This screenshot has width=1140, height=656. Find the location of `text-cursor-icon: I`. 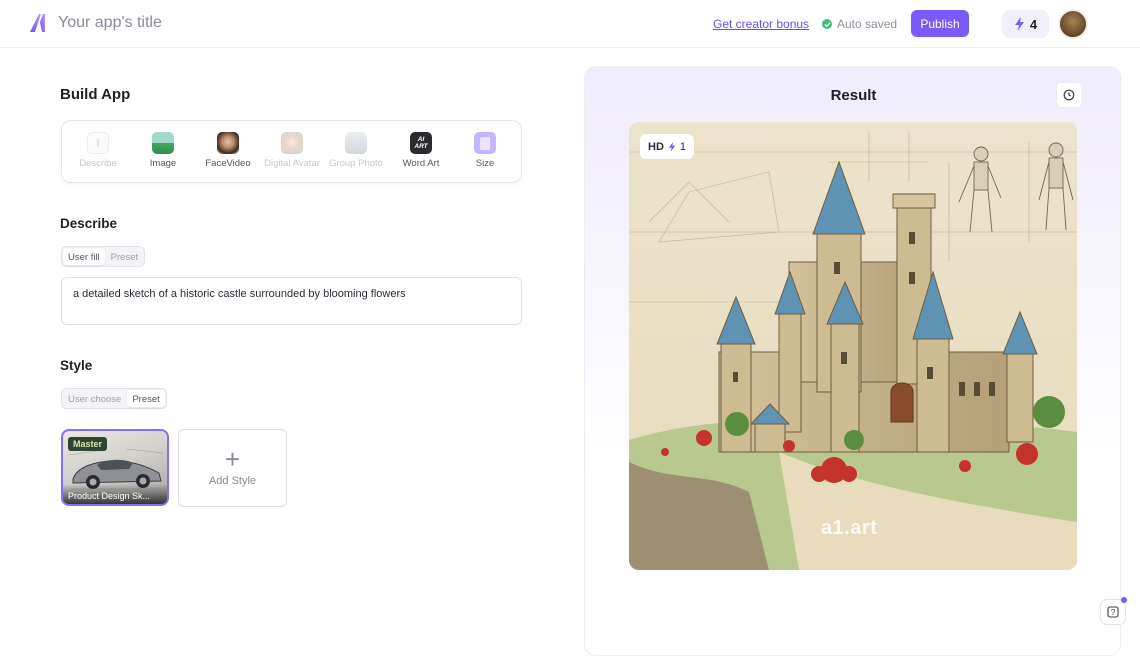

text-cursor-icon: I is located at coordinates (98, 143).